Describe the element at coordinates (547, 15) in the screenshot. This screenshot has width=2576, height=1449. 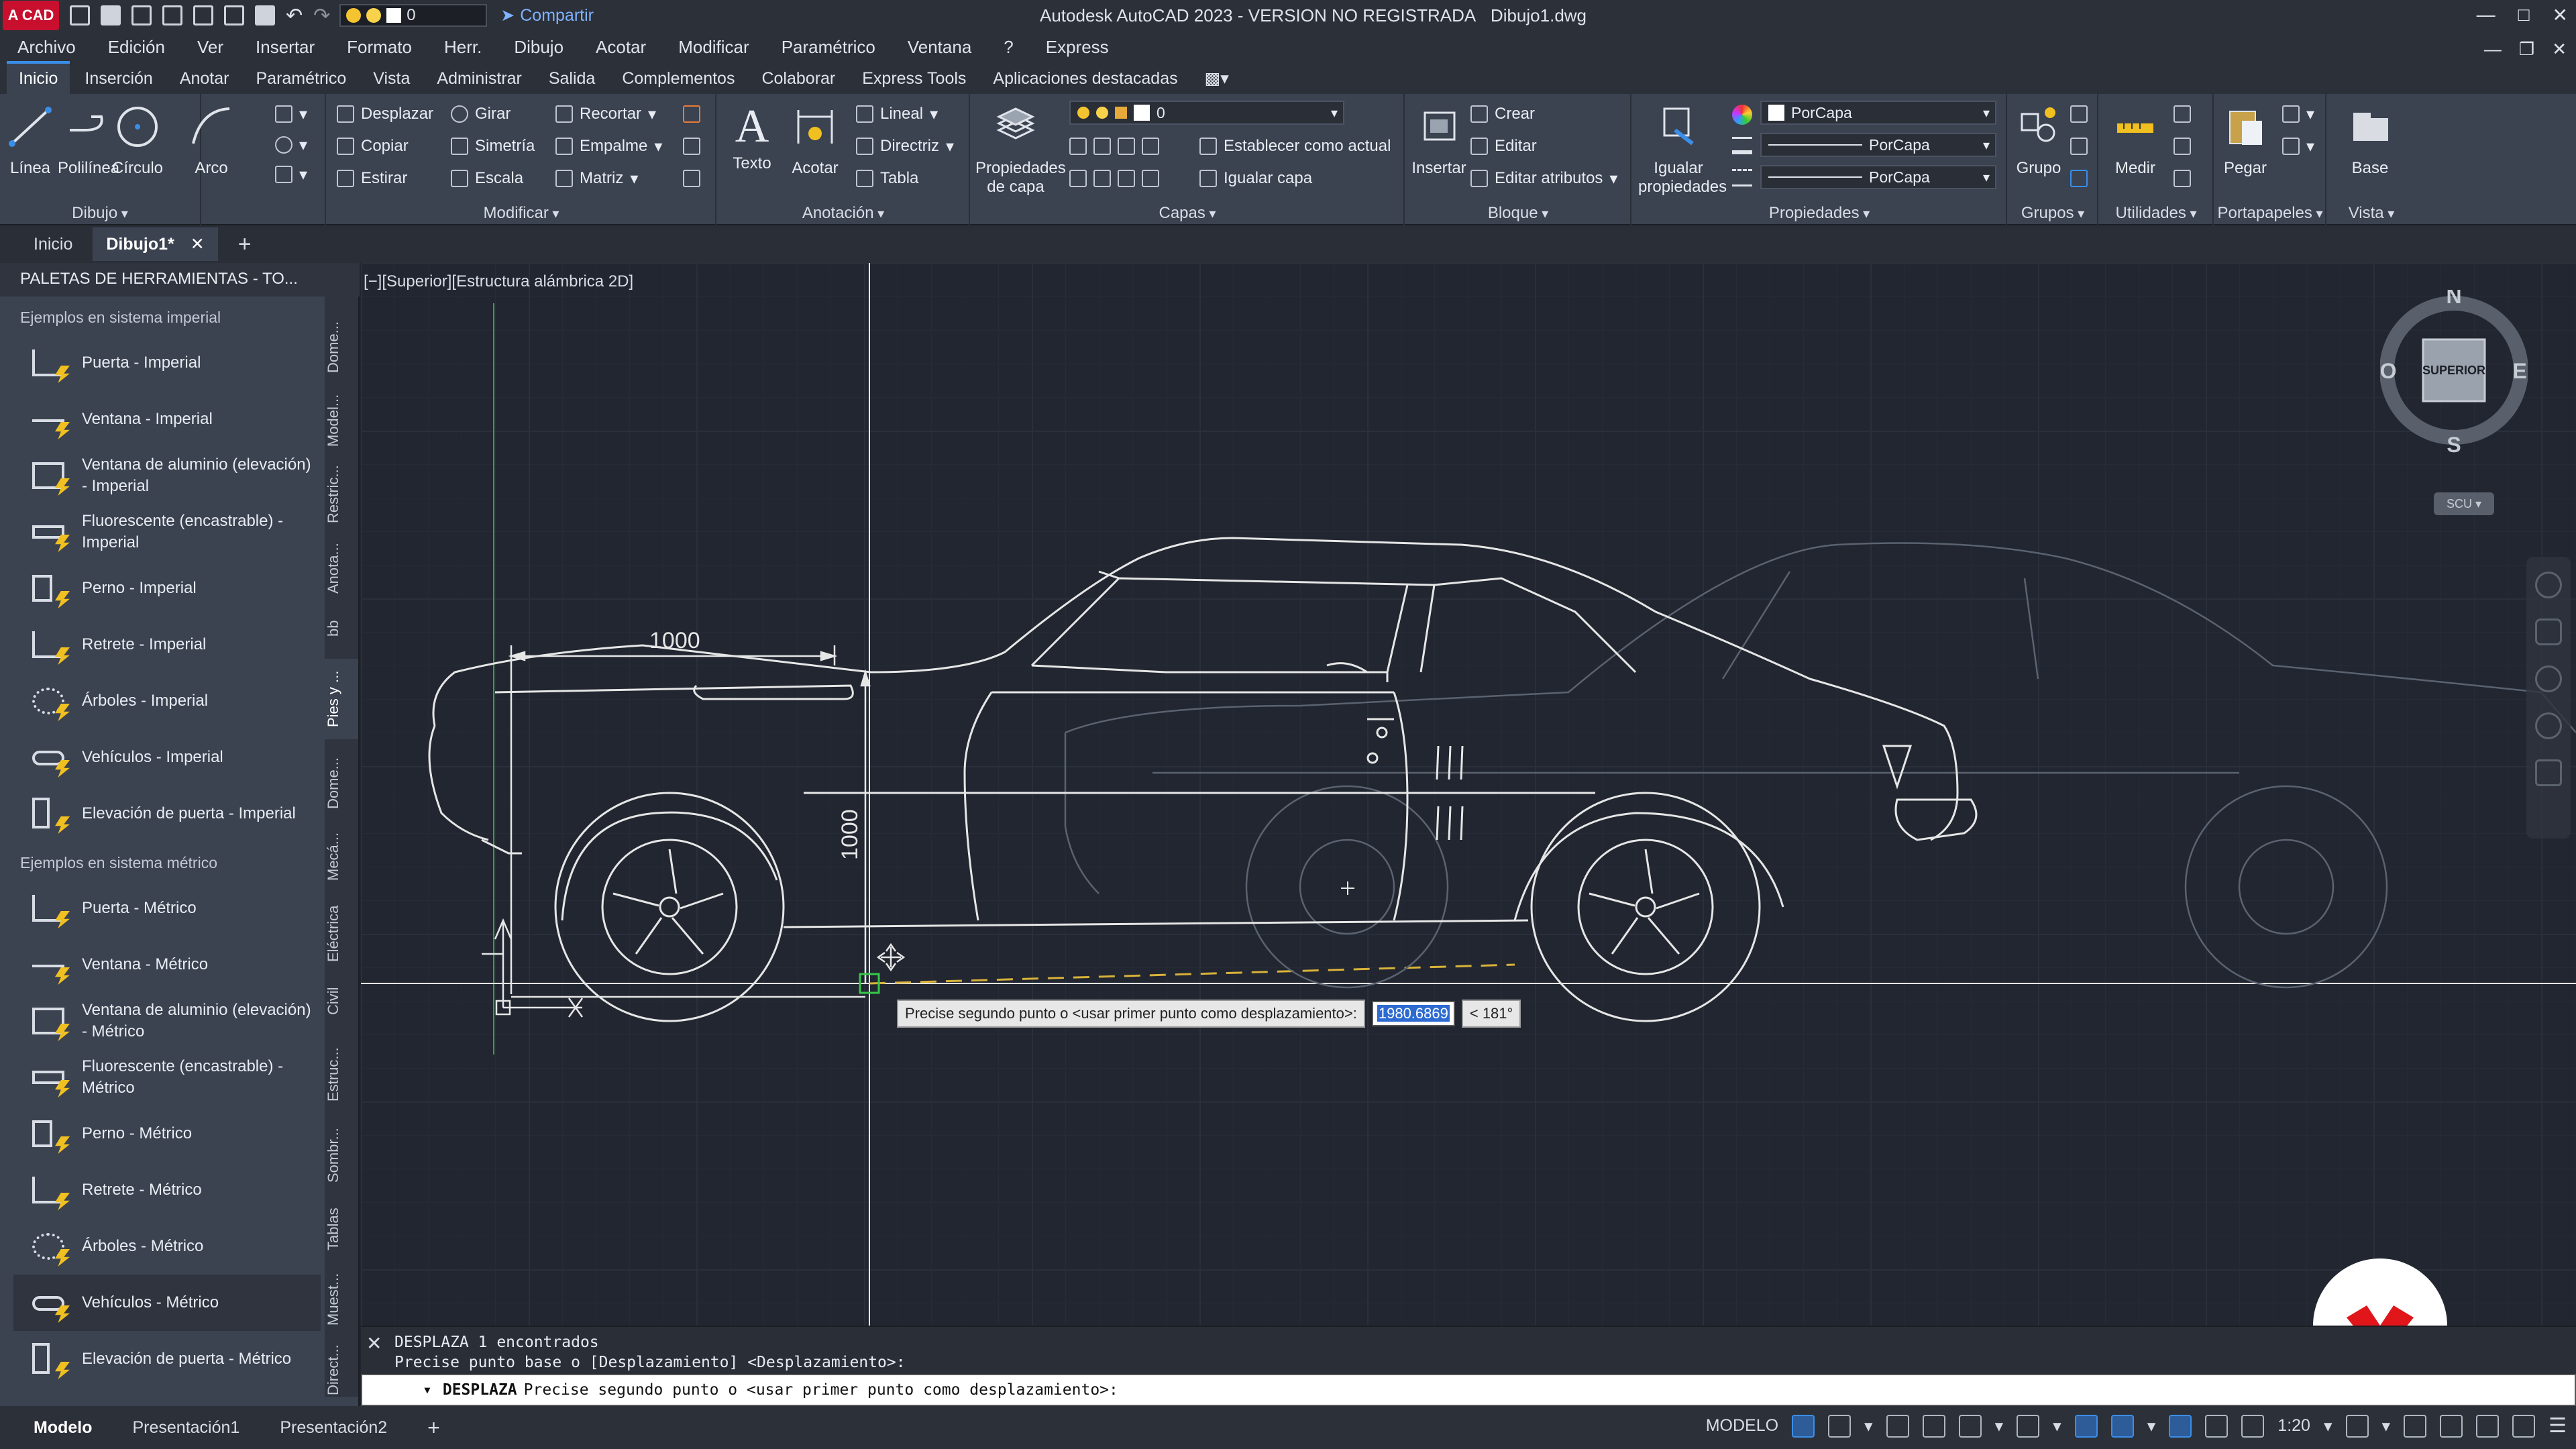
I see `share-button: ➤ Compartir` at that location.